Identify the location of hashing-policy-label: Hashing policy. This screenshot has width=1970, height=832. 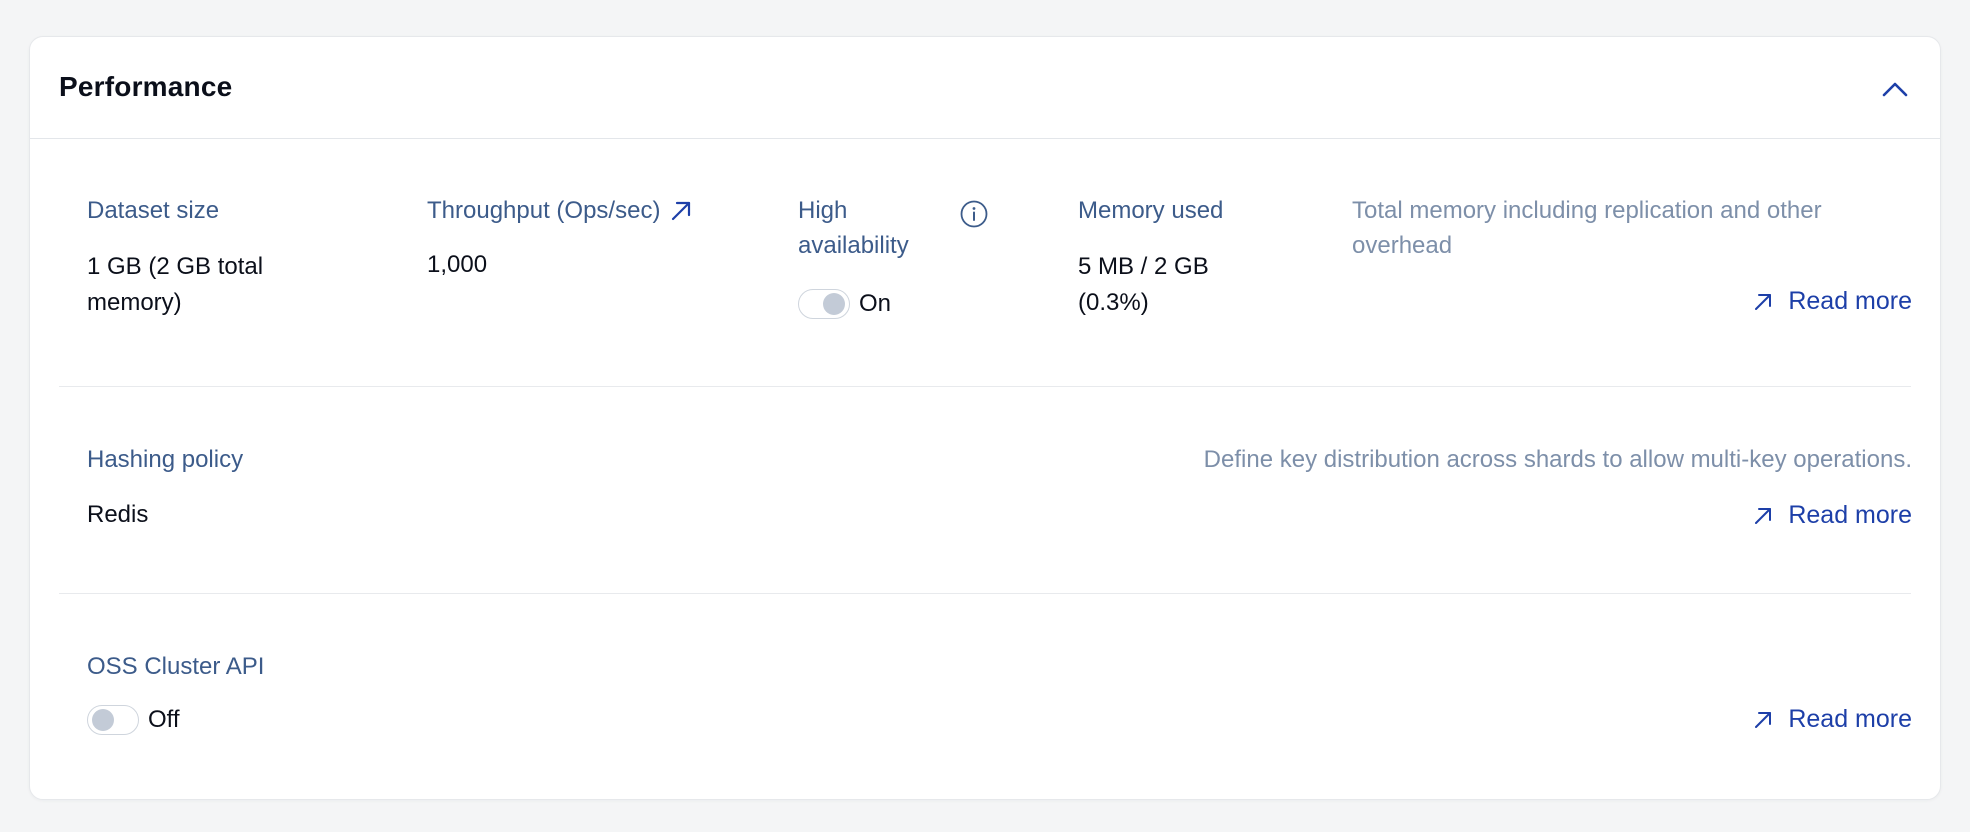
(165, 459).